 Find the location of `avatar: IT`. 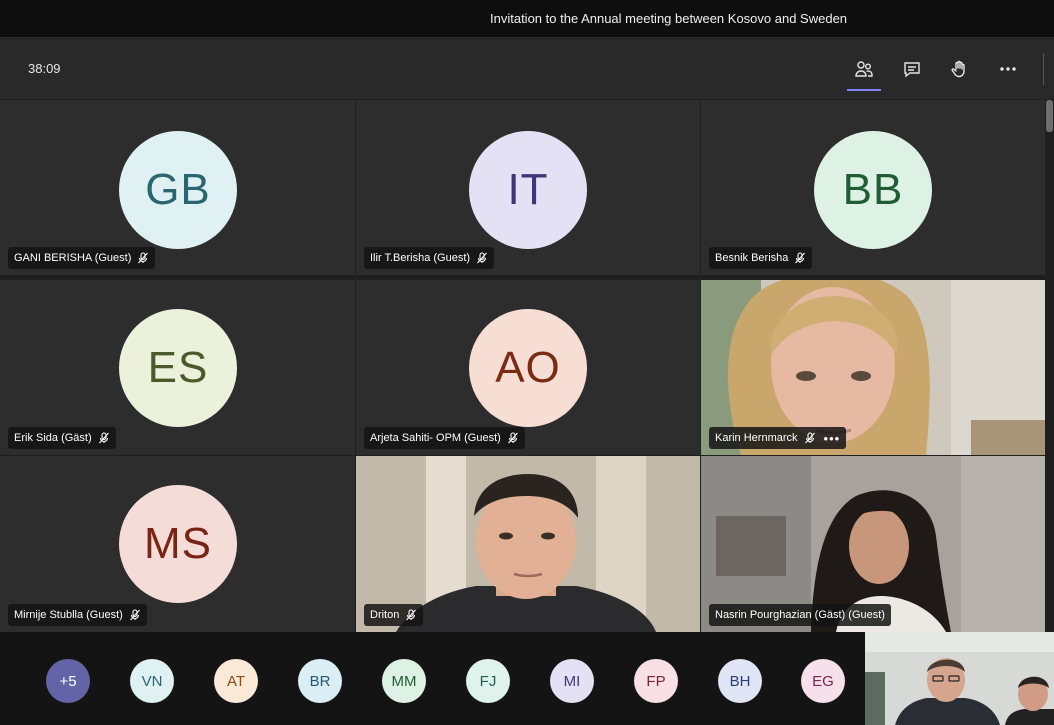

avatar: IT is located at coordinates (528, 190).